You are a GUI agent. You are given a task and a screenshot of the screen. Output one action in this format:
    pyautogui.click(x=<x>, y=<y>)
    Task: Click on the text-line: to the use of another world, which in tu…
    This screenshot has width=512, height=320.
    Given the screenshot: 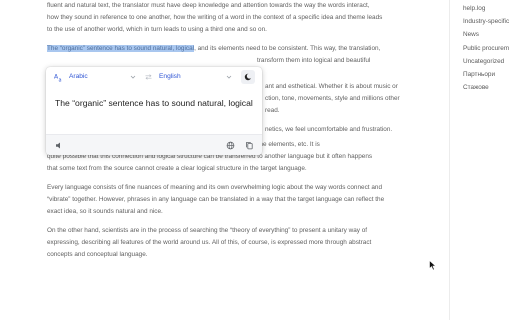 What is the action you would take?
    pyautogui.click(x=157, y=29)
    